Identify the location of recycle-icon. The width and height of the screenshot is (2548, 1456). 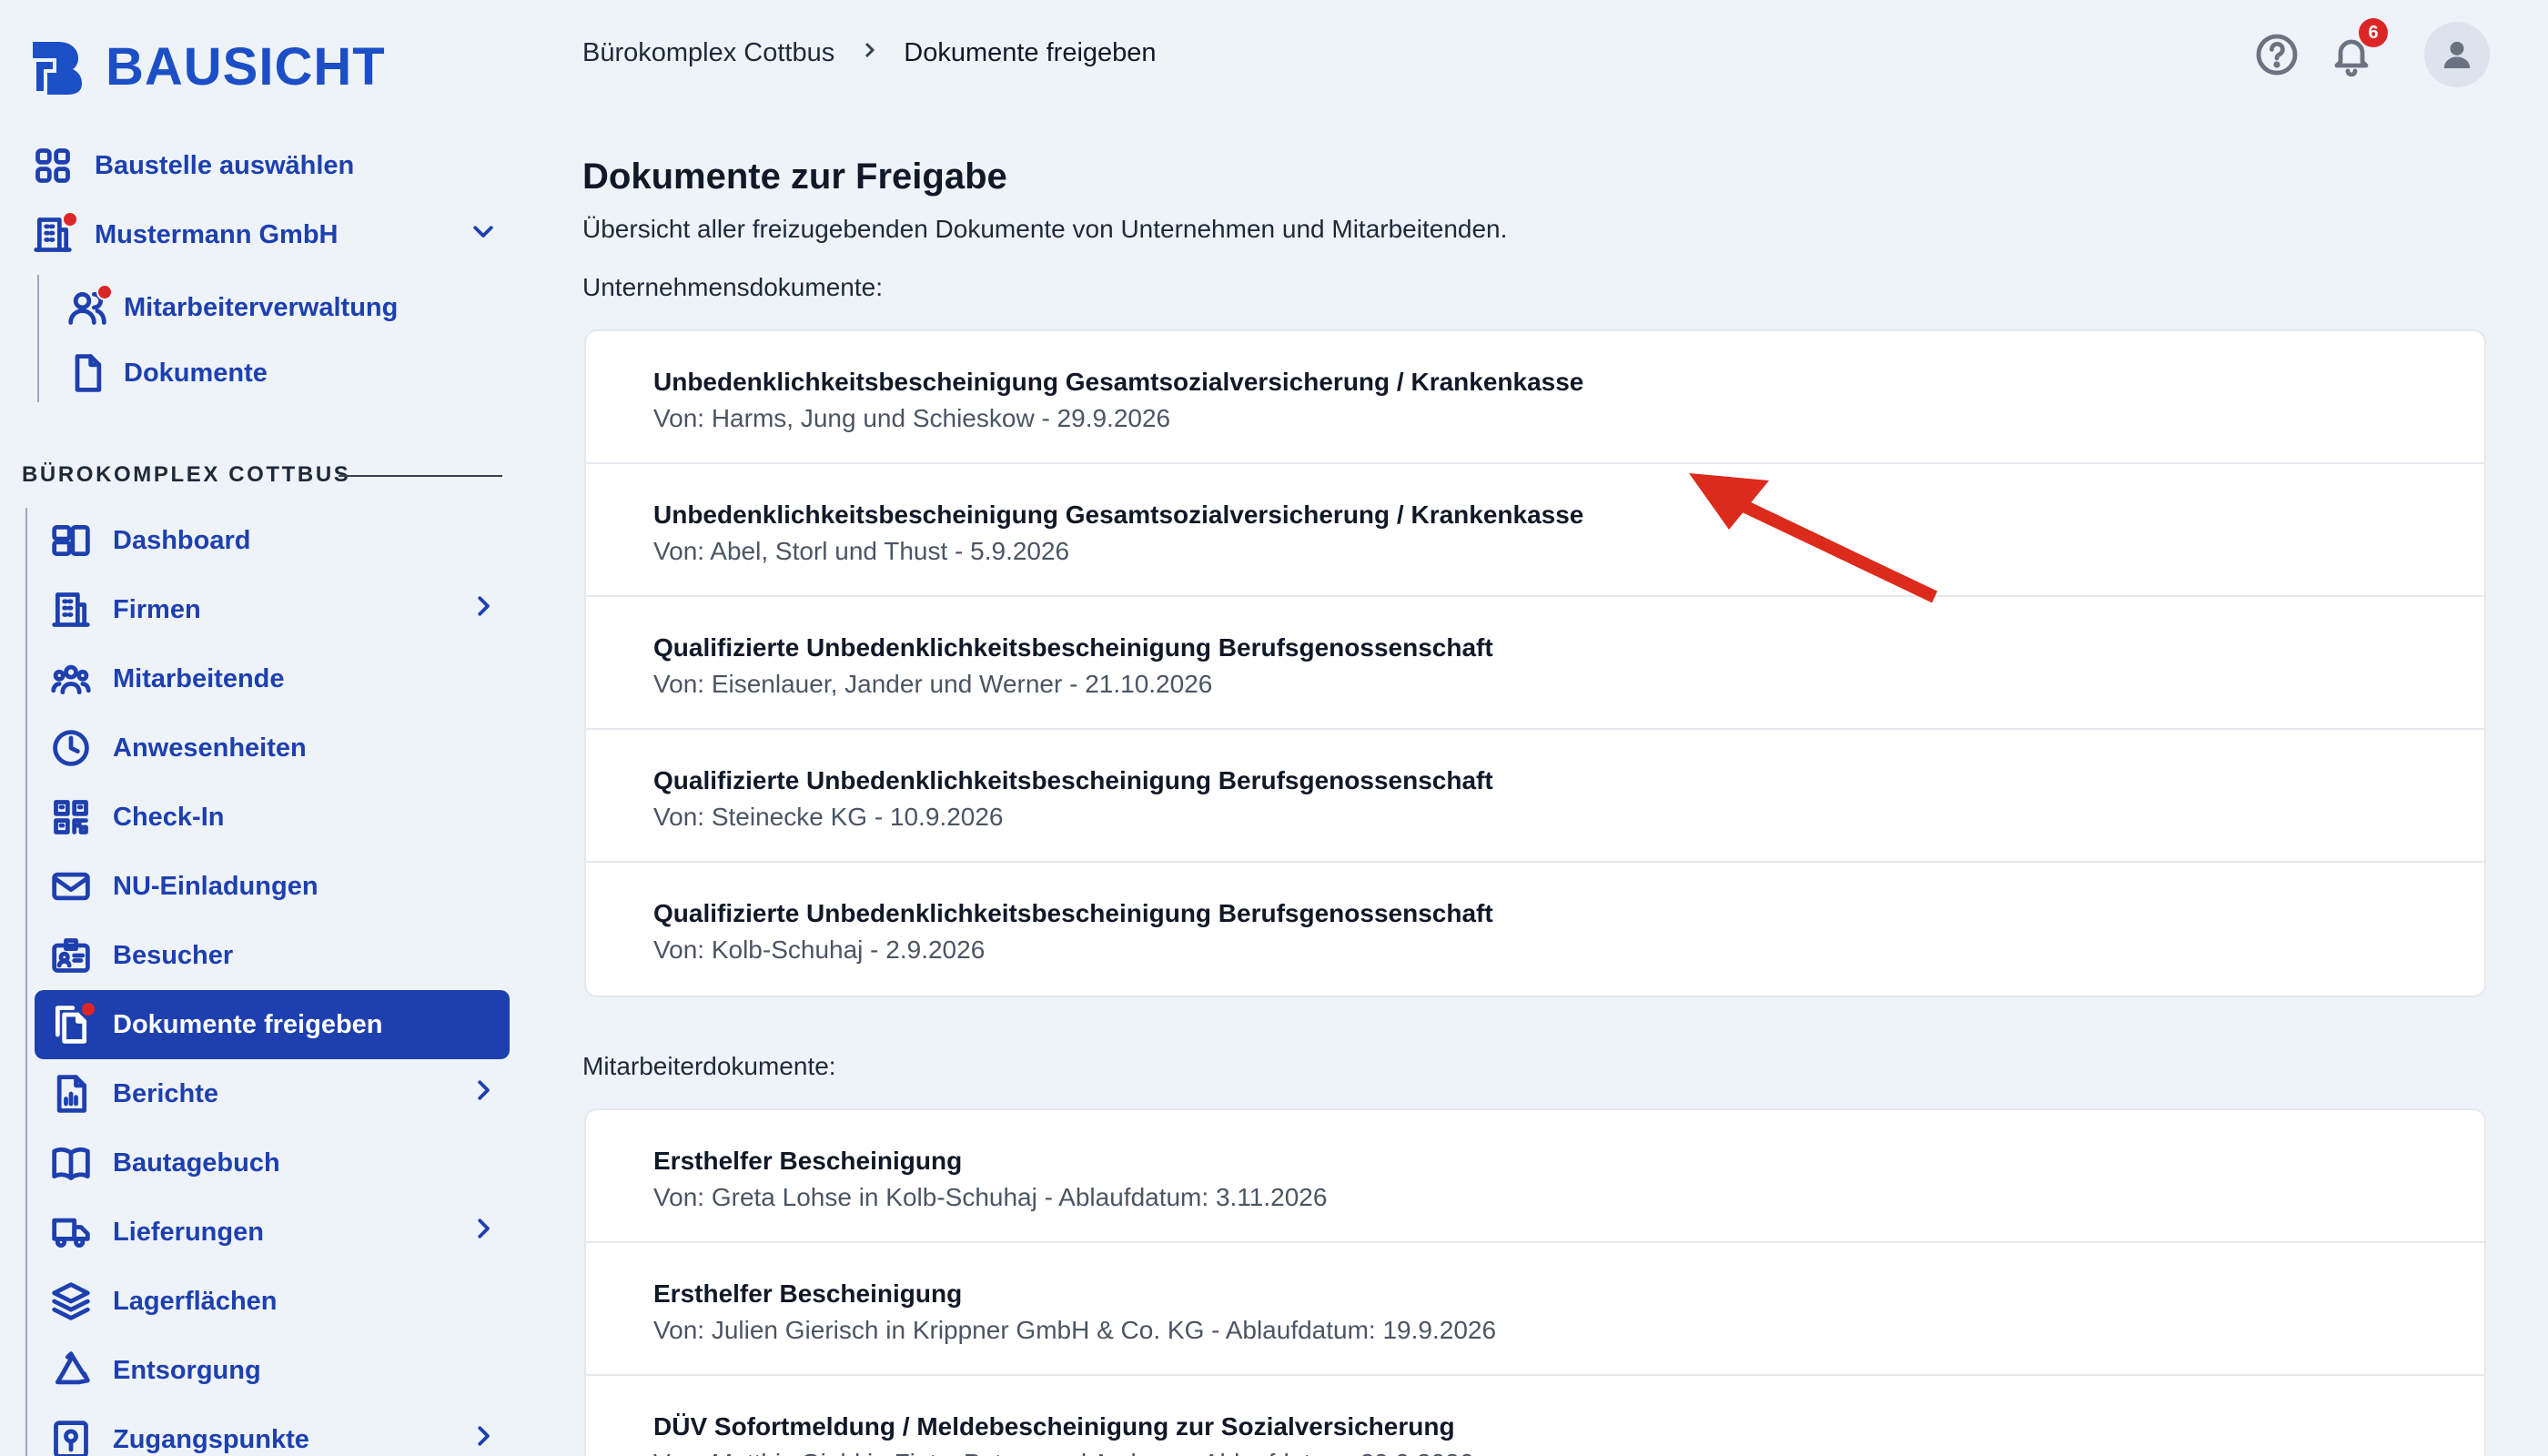
(71, 1370).